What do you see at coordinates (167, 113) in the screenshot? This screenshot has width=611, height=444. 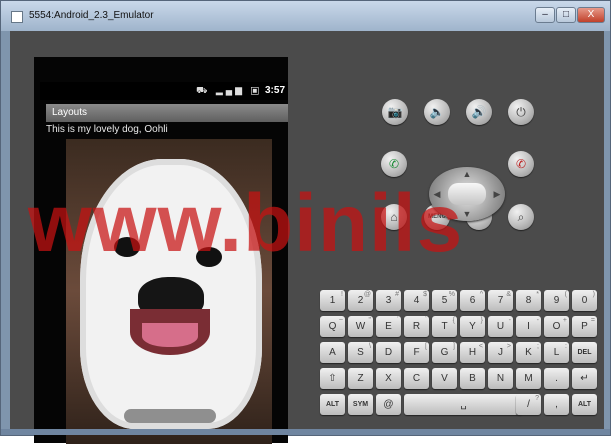 I see `app-title-bar: Layouts` at bounding box center [167, 113].